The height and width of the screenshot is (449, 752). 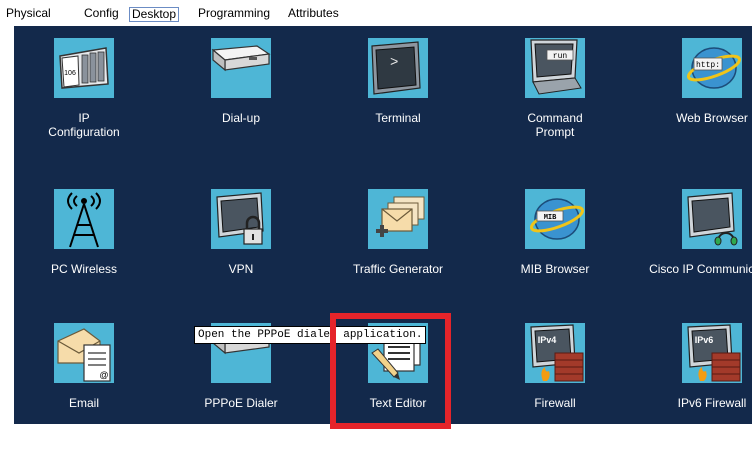 What do you see at coordinates (84, 353) in the screenshot?
I see `email-icon: @` at bounding box center [84, 353].